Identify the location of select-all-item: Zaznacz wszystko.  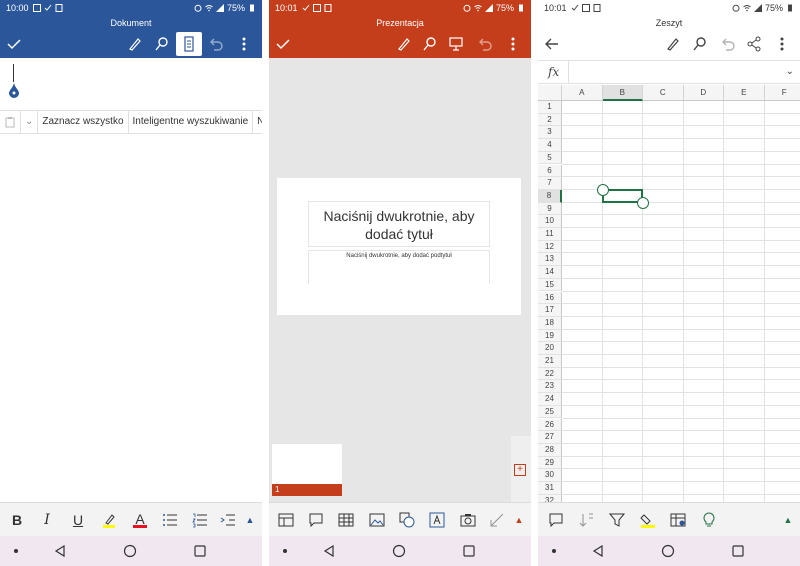
(83, 122).